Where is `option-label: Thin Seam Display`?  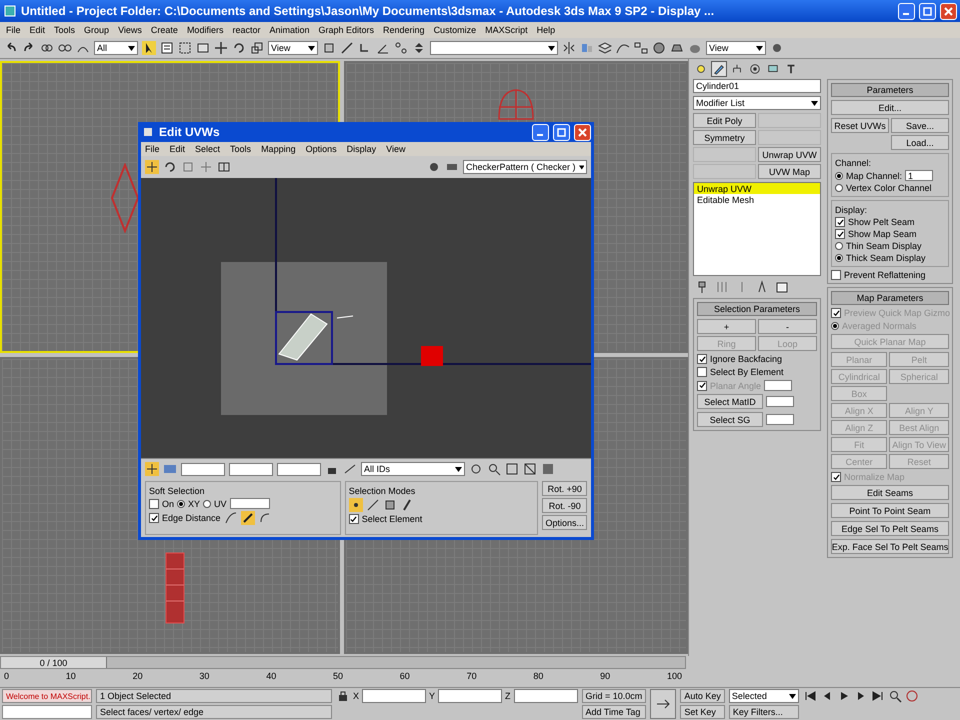
option-label: Thin Seam Display is located at coordinates (884, 246).